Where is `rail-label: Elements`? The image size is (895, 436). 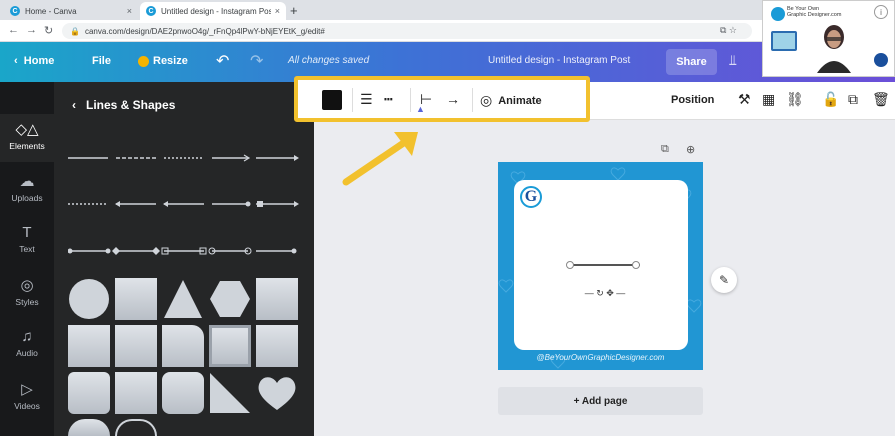 rail-label: Elements is located at coordinates (27, 146).